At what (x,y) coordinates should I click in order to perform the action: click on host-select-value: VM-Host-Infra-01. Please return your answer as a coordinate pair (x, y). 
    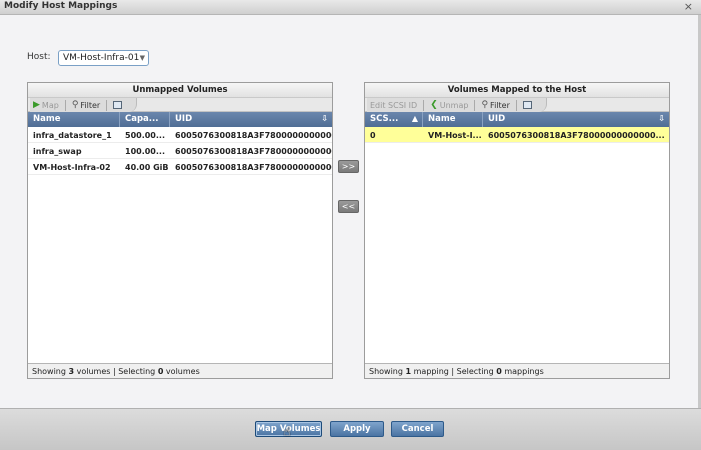
    Looking at the image, I should click on (101, 58).